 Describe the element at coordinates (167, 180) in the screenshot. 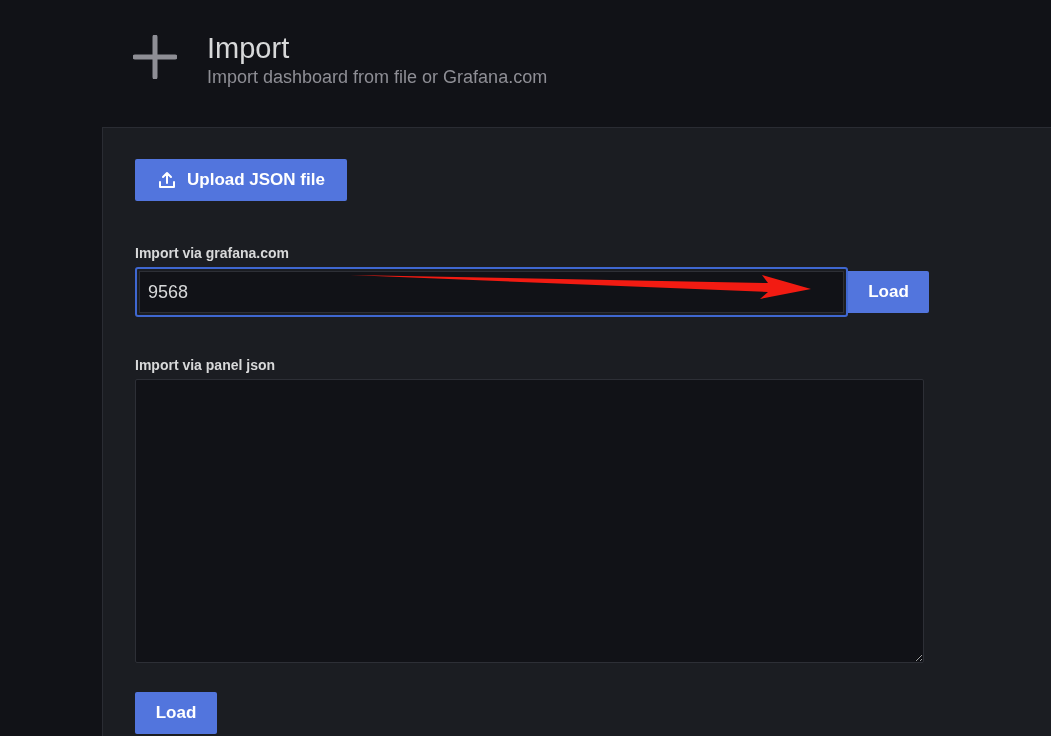

I see `upload-icon` at that location.